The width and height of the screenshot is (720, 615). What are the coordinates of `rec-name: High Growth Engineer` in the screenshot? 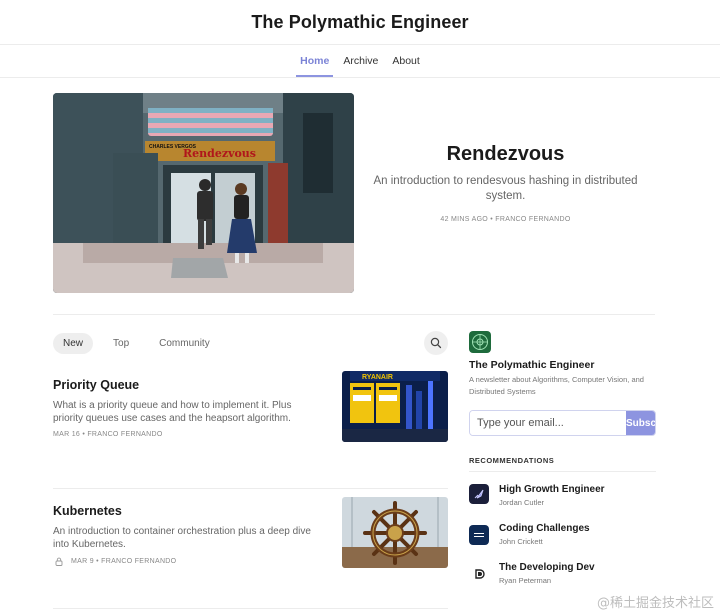 It's located at (552, 489).